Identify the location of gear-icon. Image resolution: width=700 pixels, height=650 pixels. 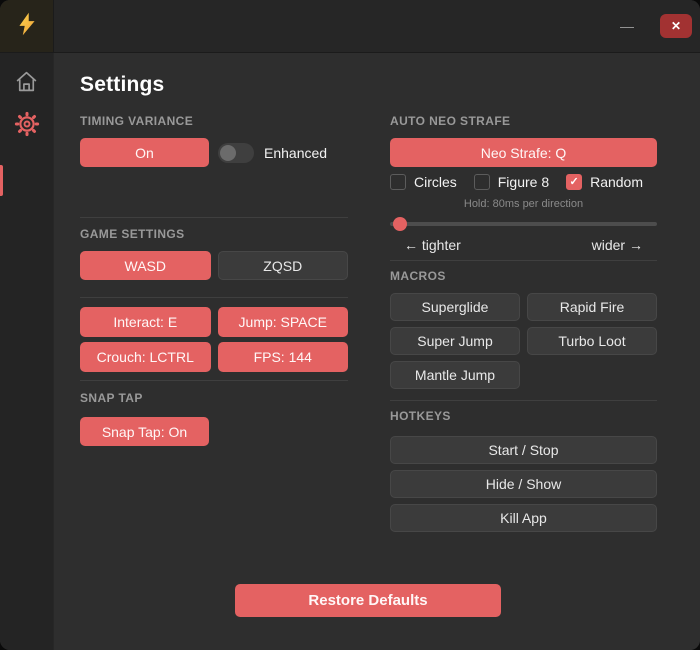
(27, 125).